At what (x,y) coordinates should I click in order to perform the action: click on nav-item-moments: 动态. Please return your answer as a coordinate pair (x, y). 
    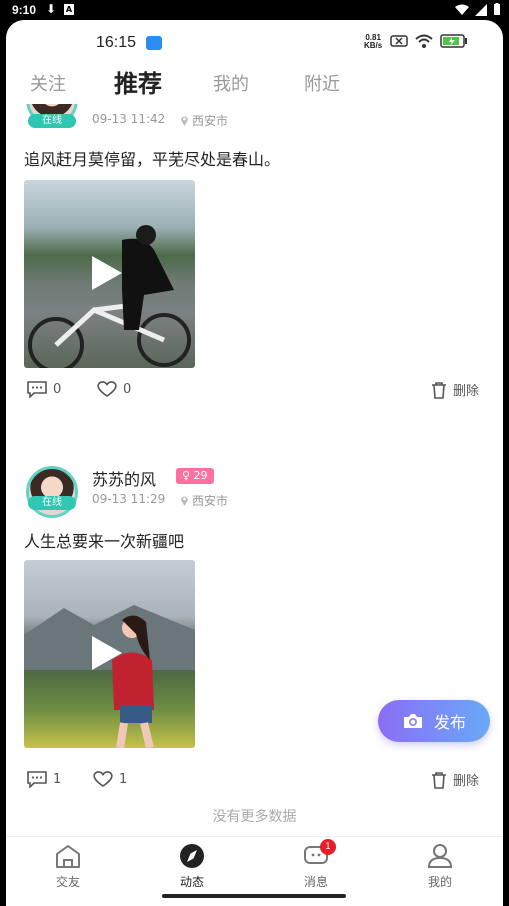
    Looking at the image, I should click on (192, 866).